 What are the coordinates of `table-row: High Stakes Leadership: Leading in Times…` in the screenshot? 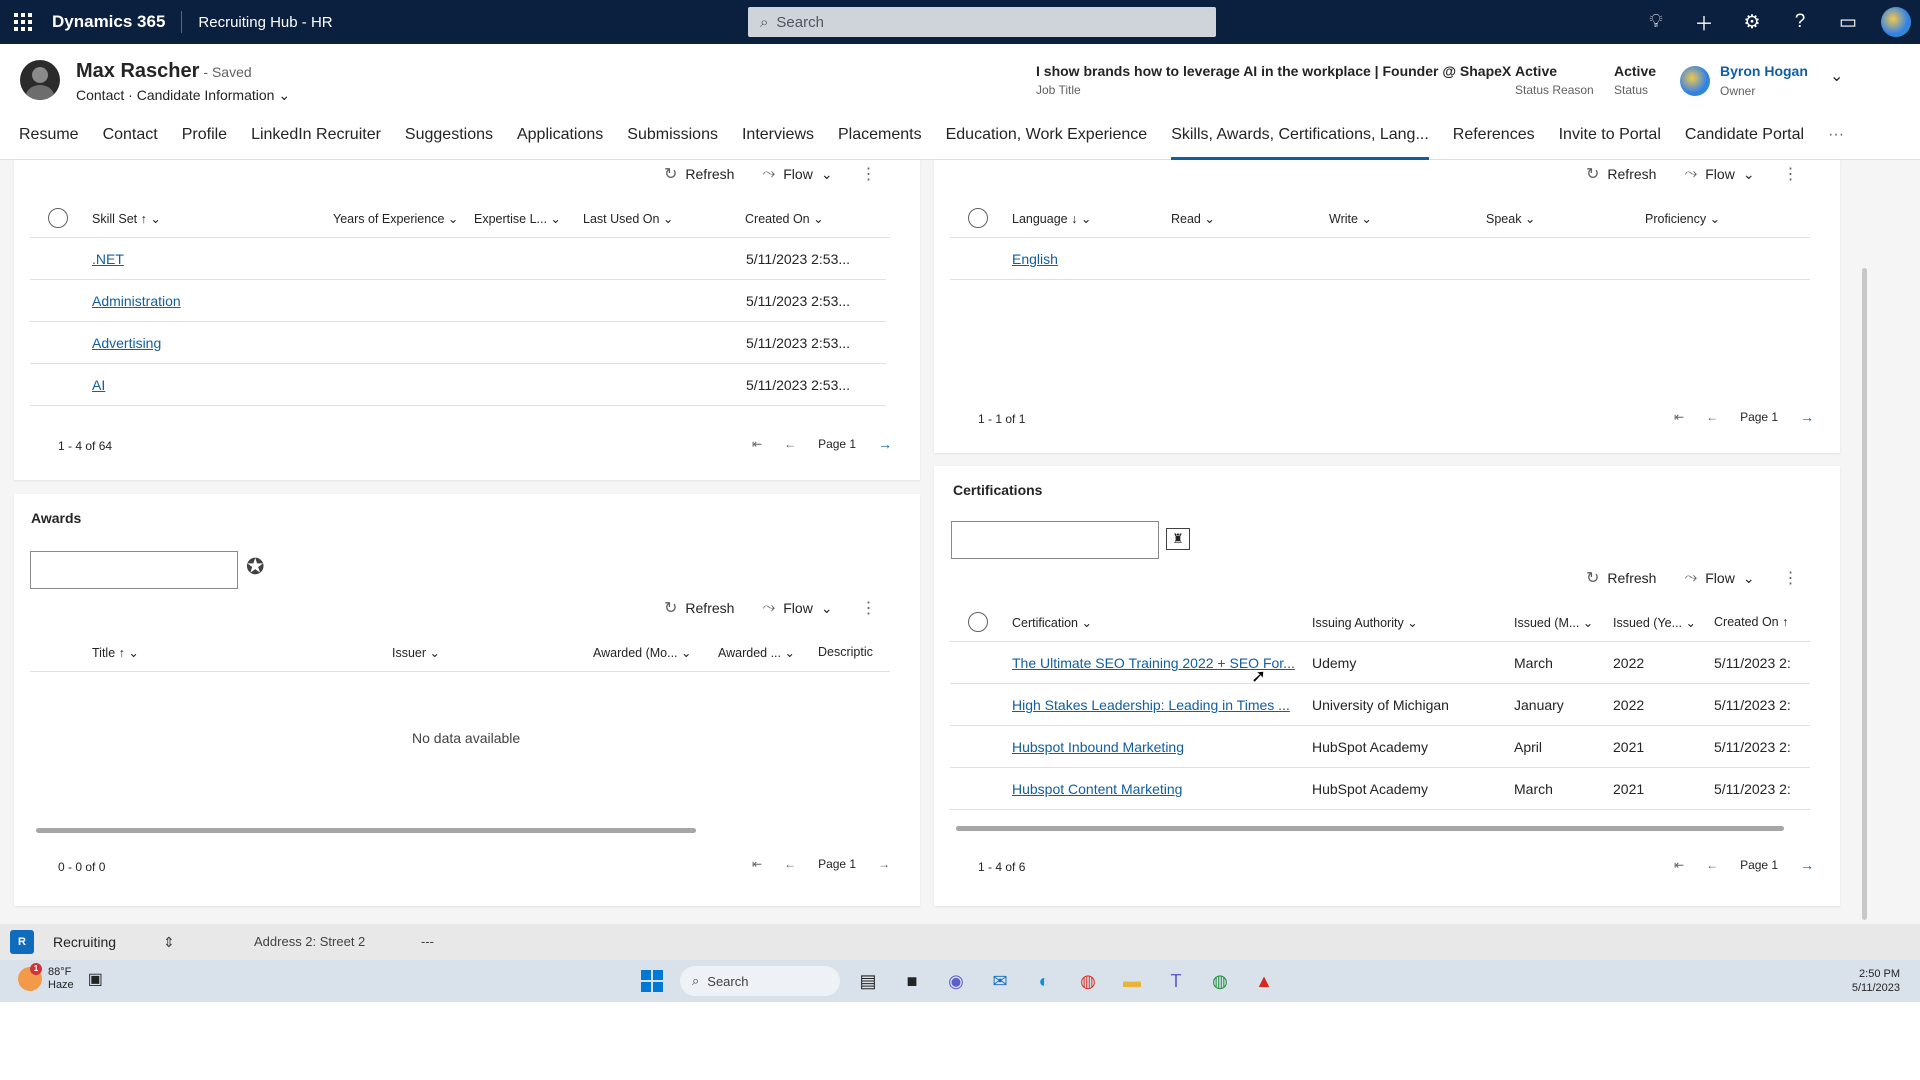 It's located at (1380, 705).